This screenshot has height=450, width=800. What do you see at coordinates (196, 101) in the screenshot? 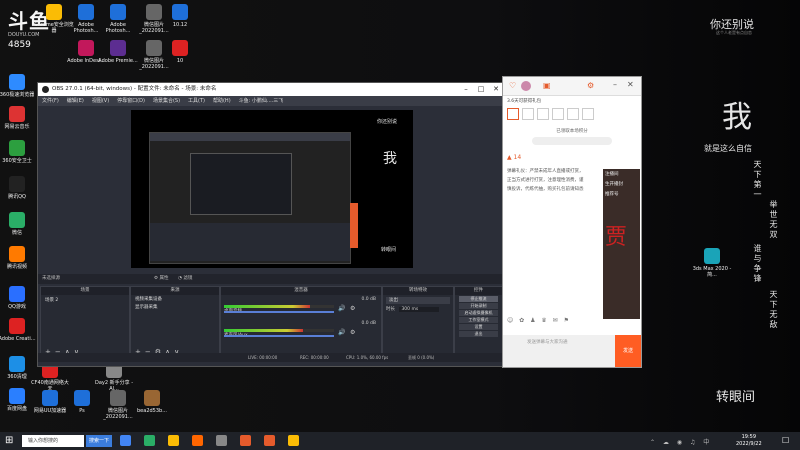
I see `menu-item: 工具(T)` at bounding box center [196, 101].